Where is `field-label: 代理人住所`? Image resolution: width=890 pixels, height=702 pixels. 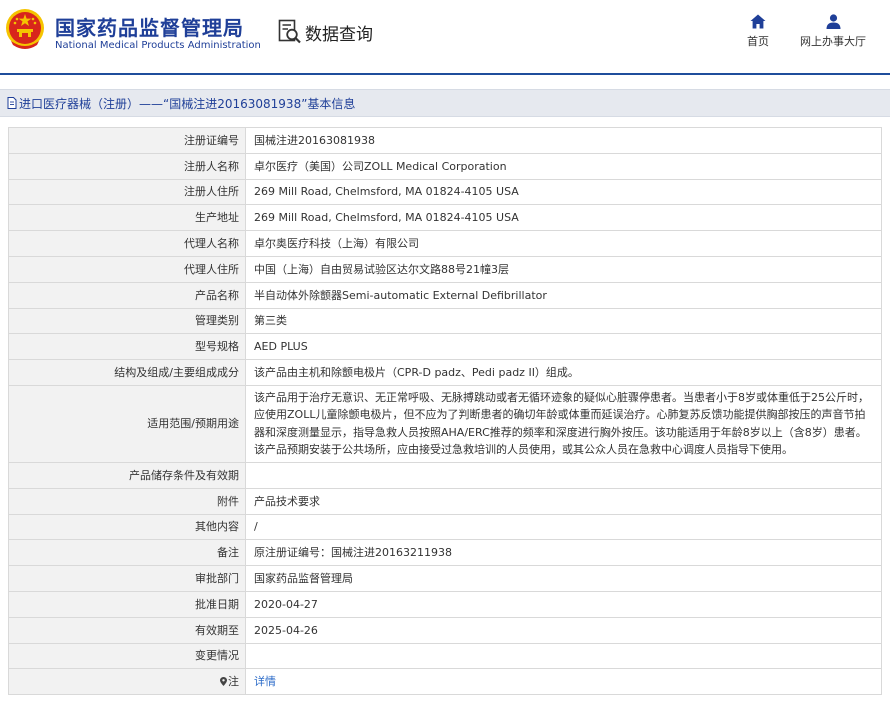
field-label: 代理人住所 is located at coordinates (127, 269).